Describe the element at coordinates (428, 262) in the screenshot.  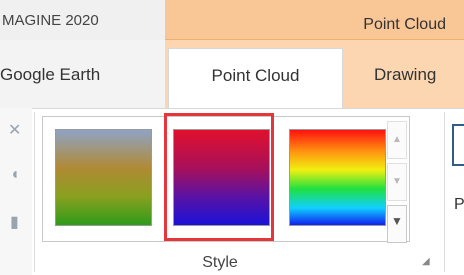
I see `dialog-launcher-icon: ◢` at that location.